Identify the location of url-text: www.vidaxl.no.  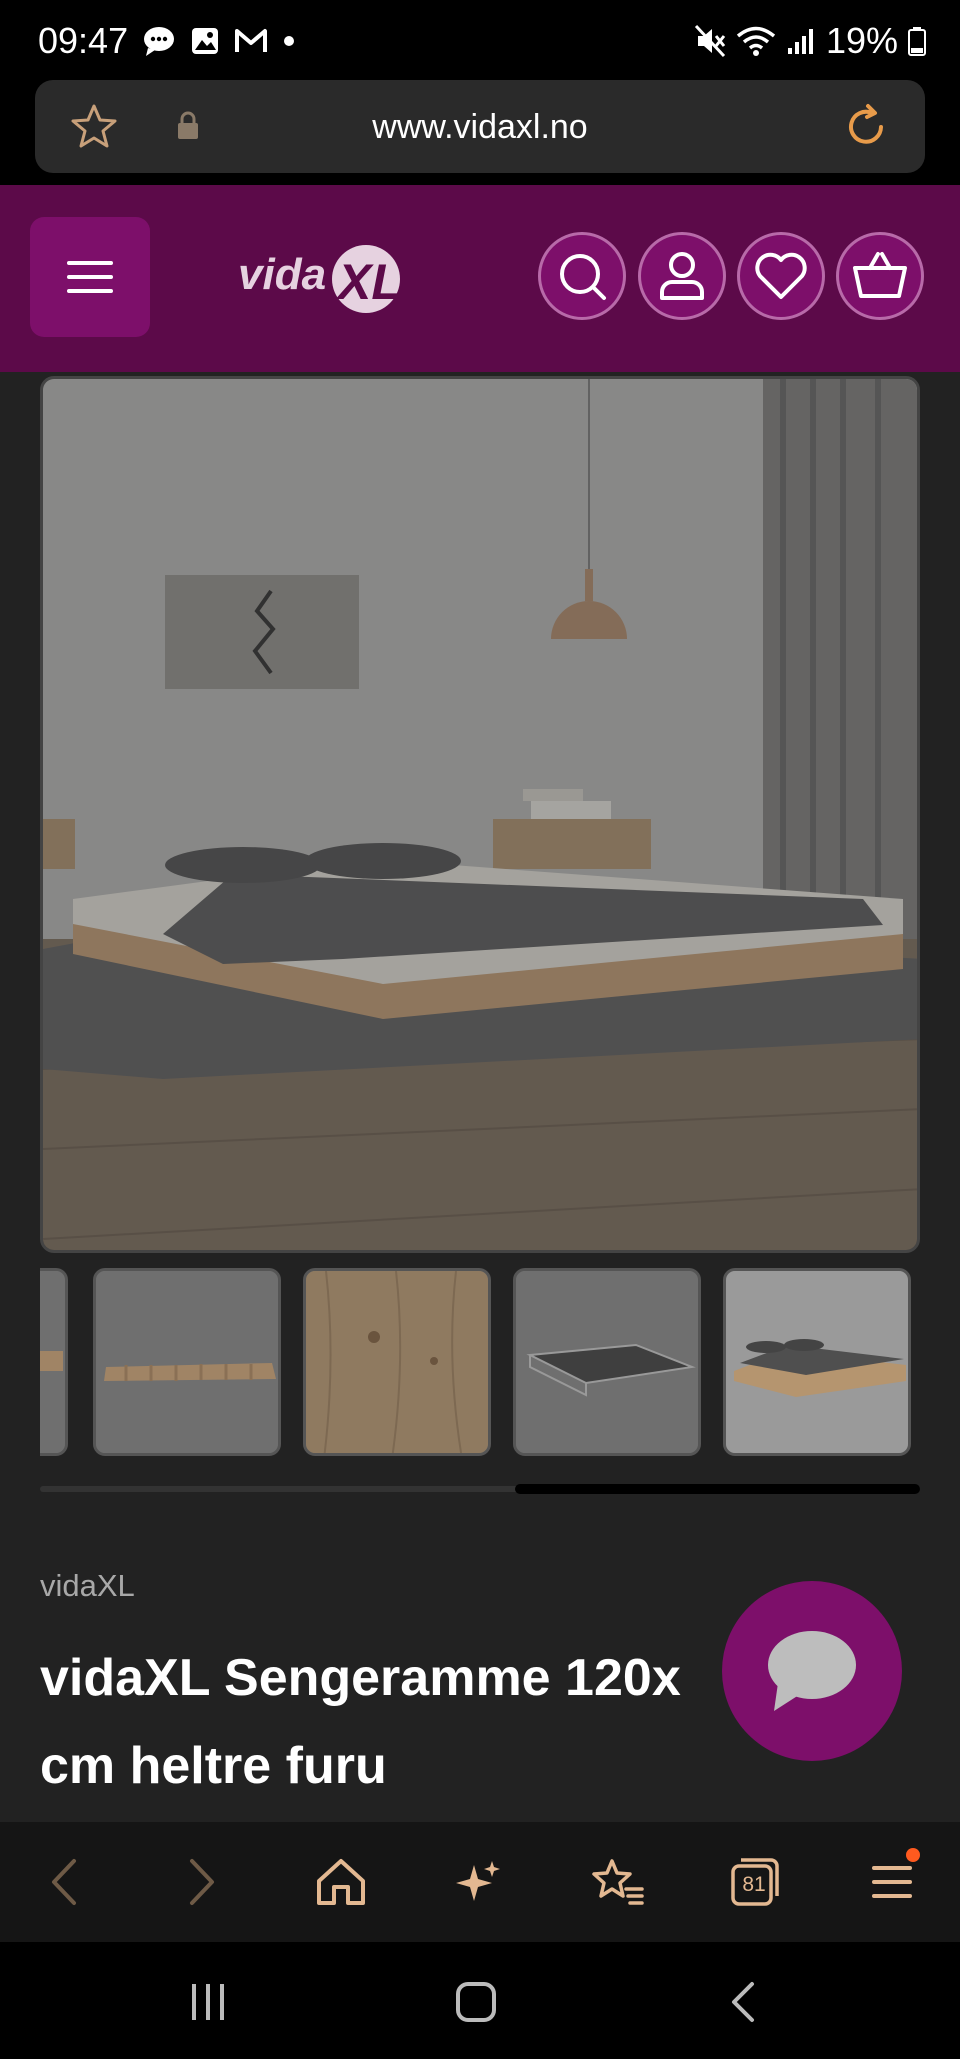
(480, 127).